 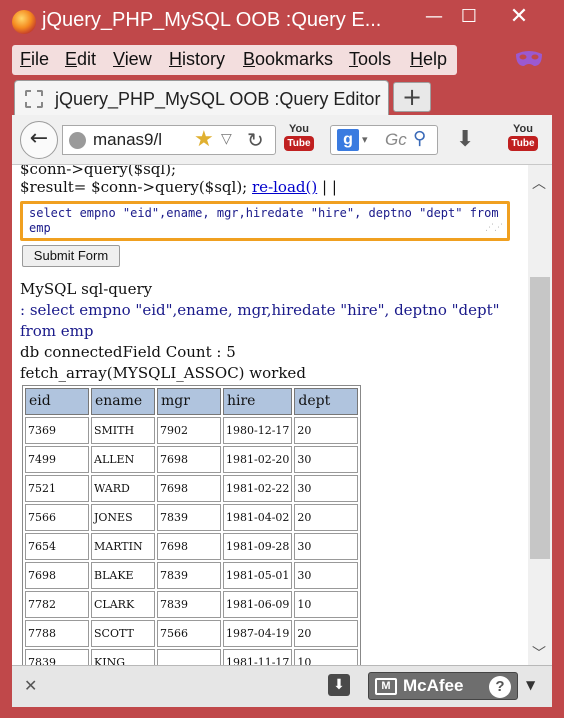 I want to click on search-bar: g ▾ Gc ⚲, so click(x=384, y=140).